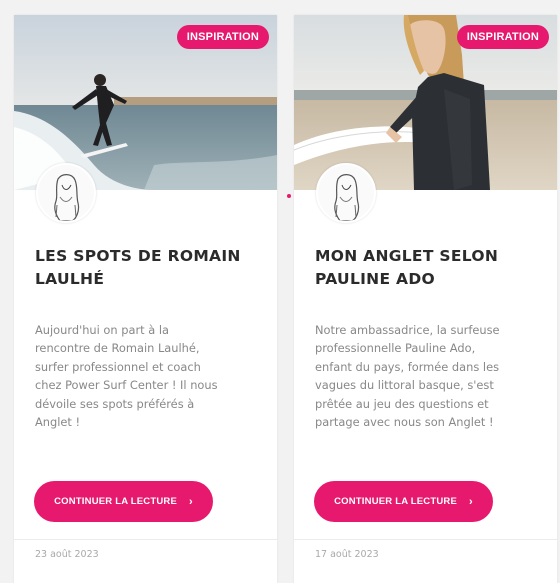 This screenshot has height=583, width=560. What do you see at coordinates (406, 256) in the screenshot?
I see `article-title-line: MON ANGLET SELON` at bounding box center [406, 256].